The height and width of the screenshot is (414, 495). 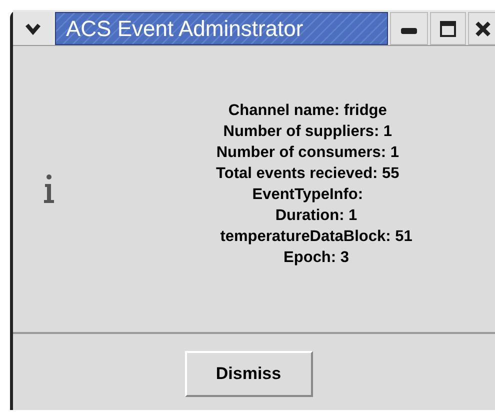 What do you see at coordinates (307, 132) in the screenshot?
I see `message-line: Number of suppliers: 1` at bounding box center [307, 132].